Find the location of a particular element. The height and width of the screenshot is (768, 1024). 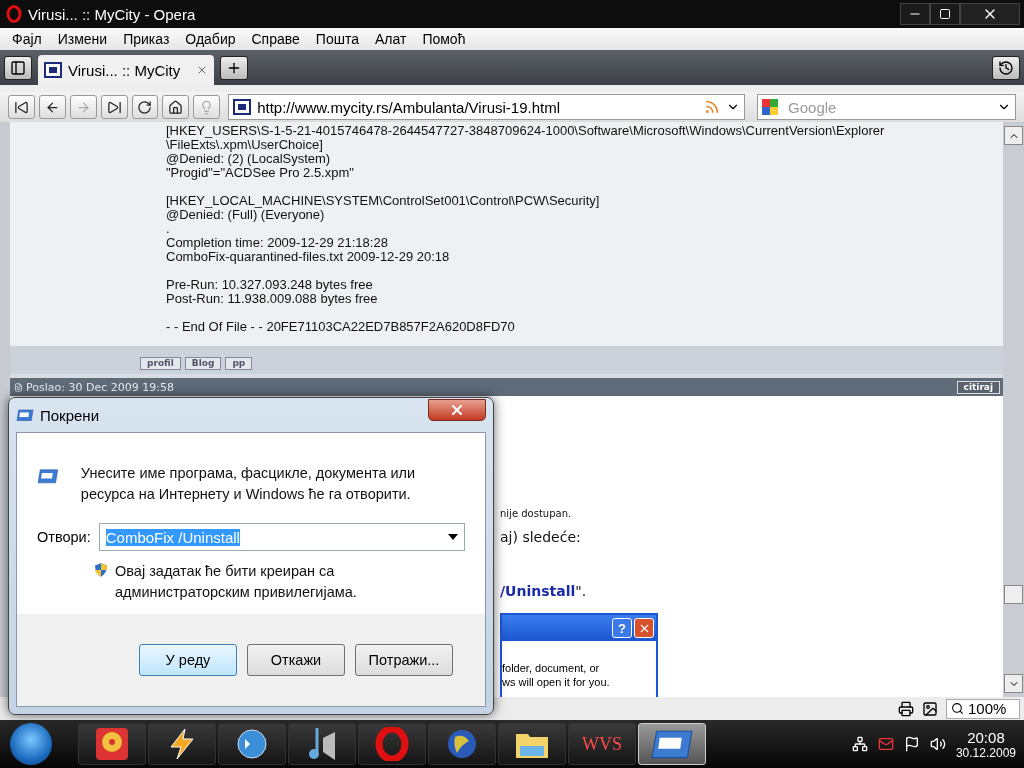

post-text-line: . is located at coordinates (168, 229).